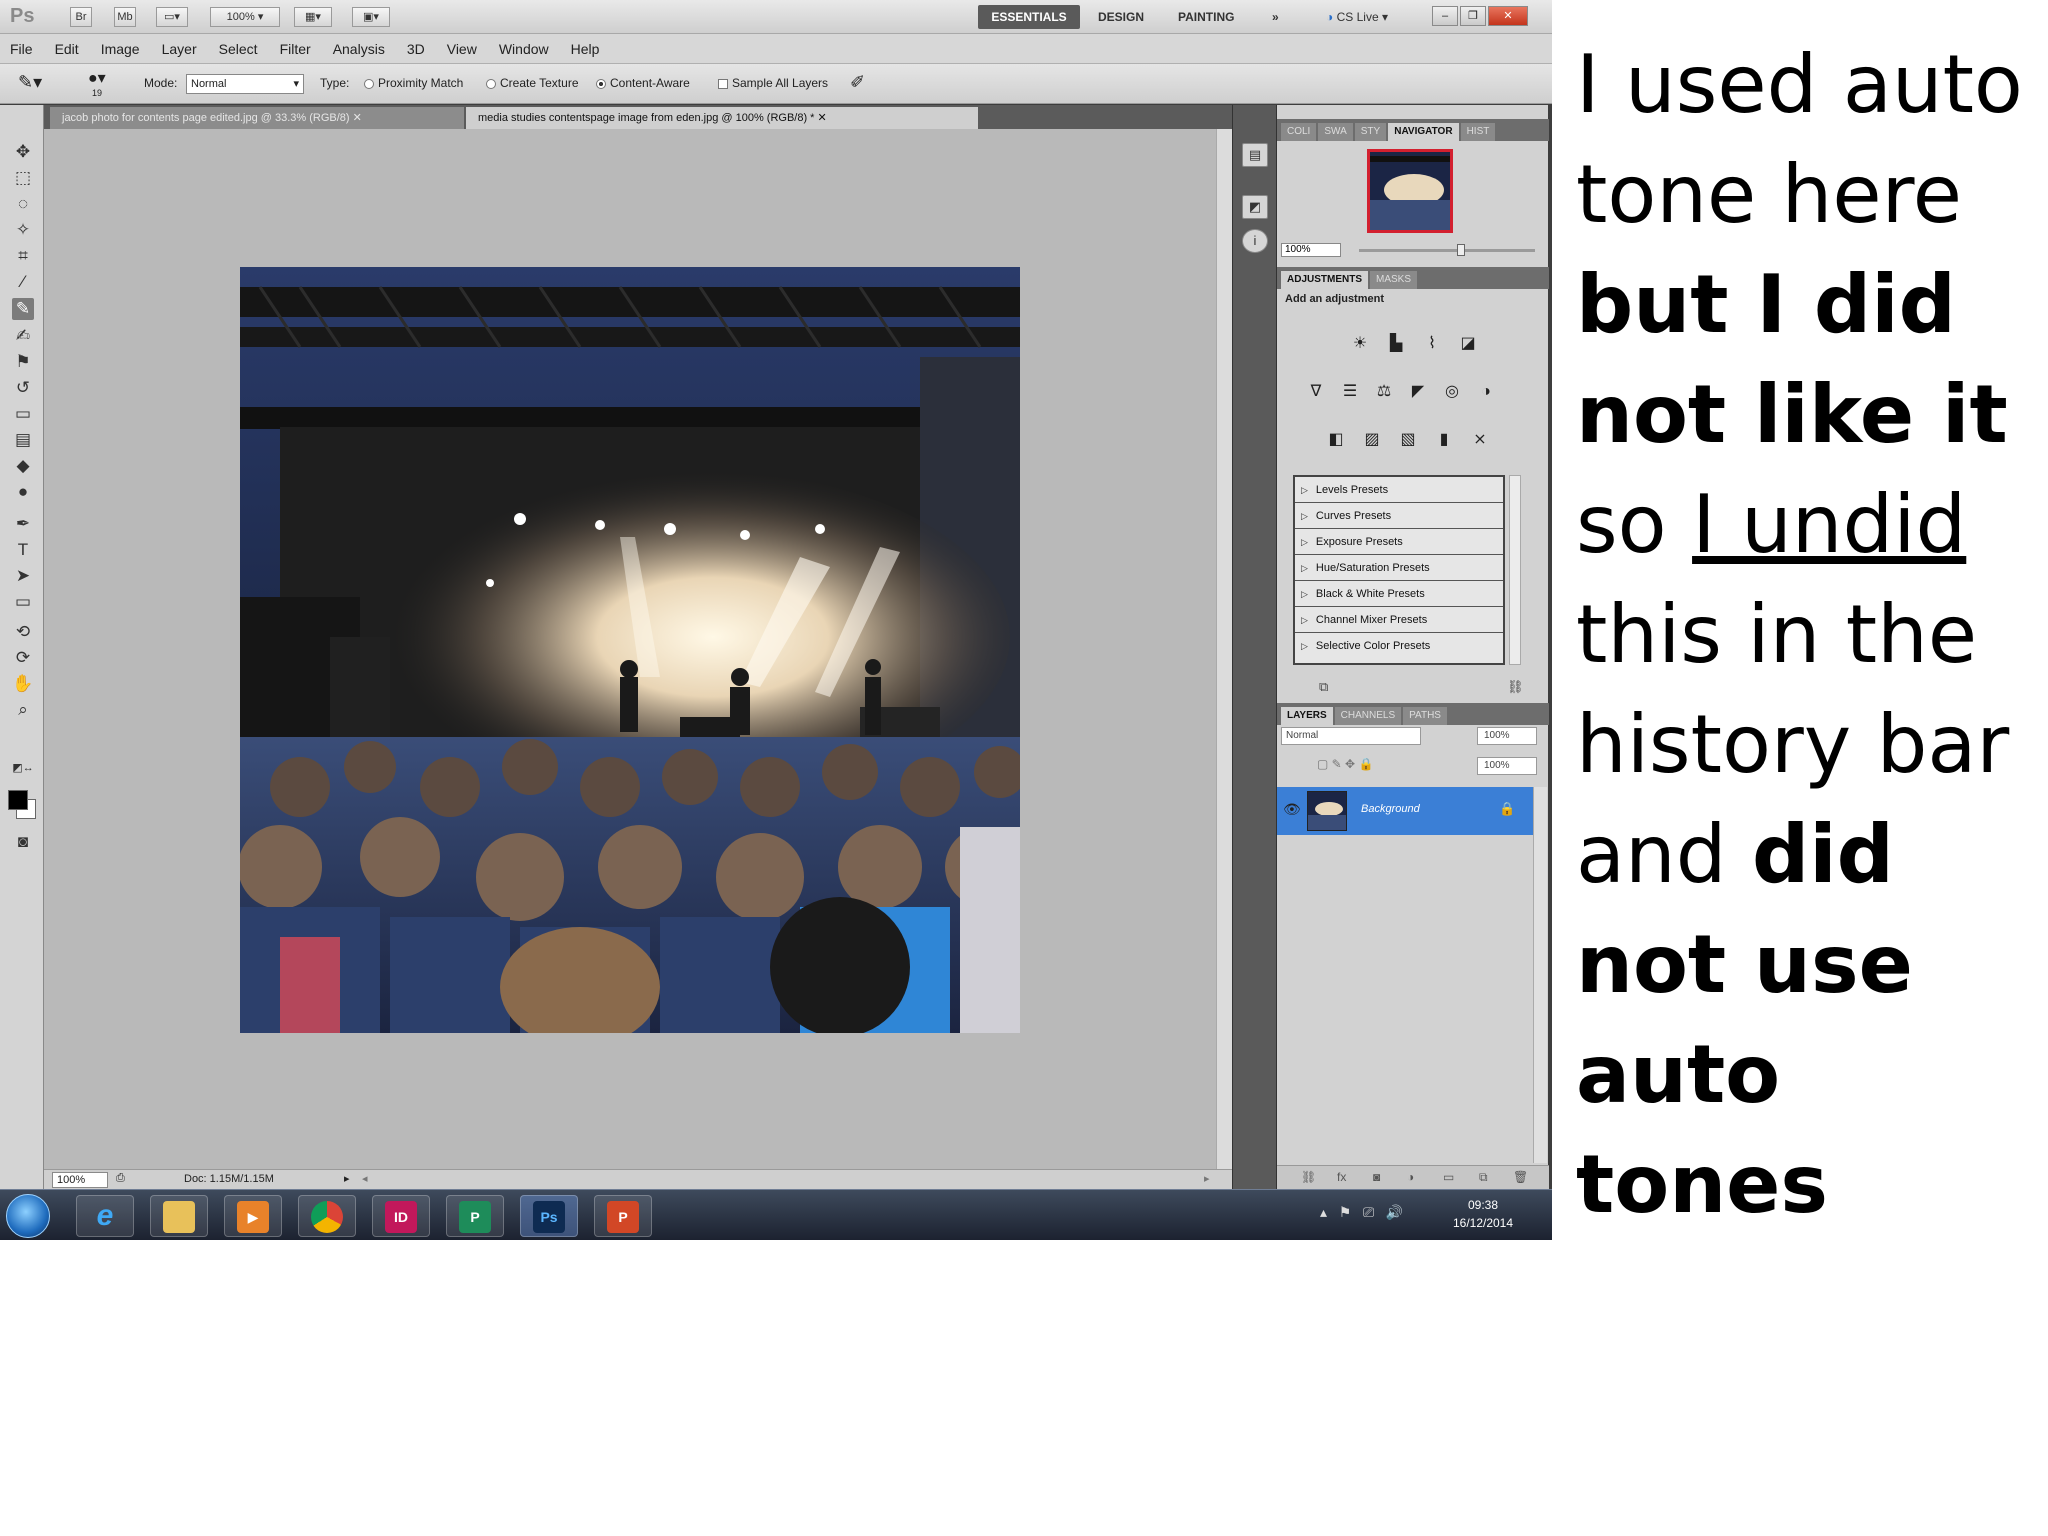 The image size is (2048, 1536). What do you see at coordinates (23, 414) in the screenshot?
I see `eraser-tool-icon: ▭` at bounding box center [23, 414].